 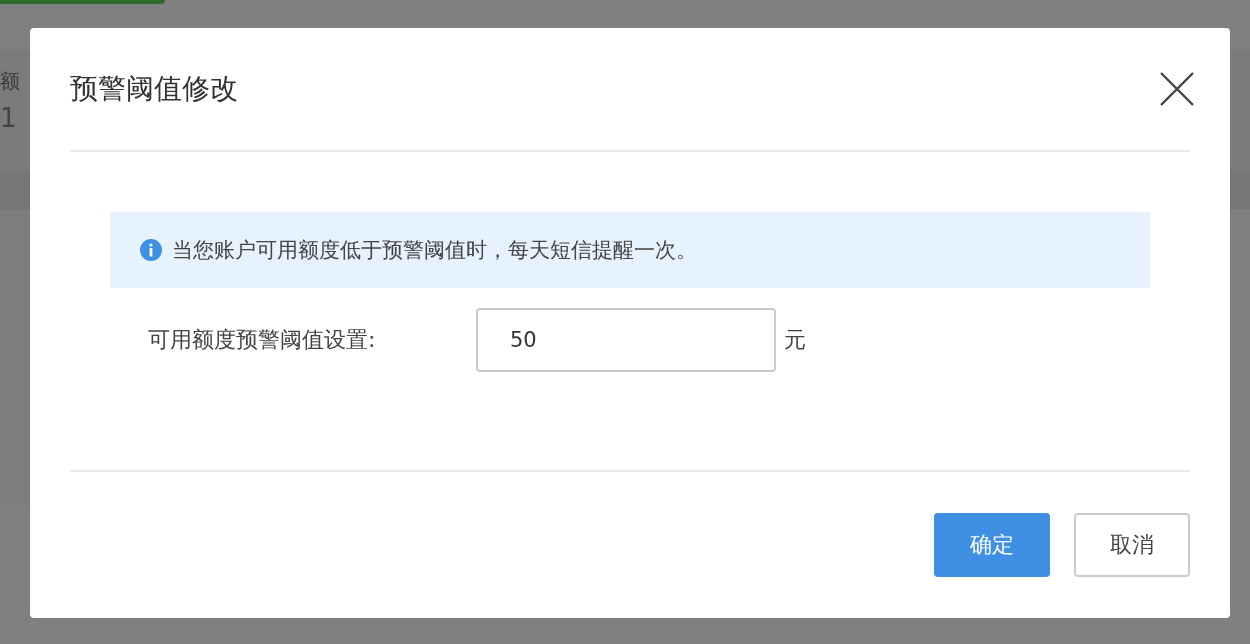 What do you see at coordinates (154, 89) in the screenshot?
I see `dialog-title: 预警阈值修改` at bounding box center [154, 89].